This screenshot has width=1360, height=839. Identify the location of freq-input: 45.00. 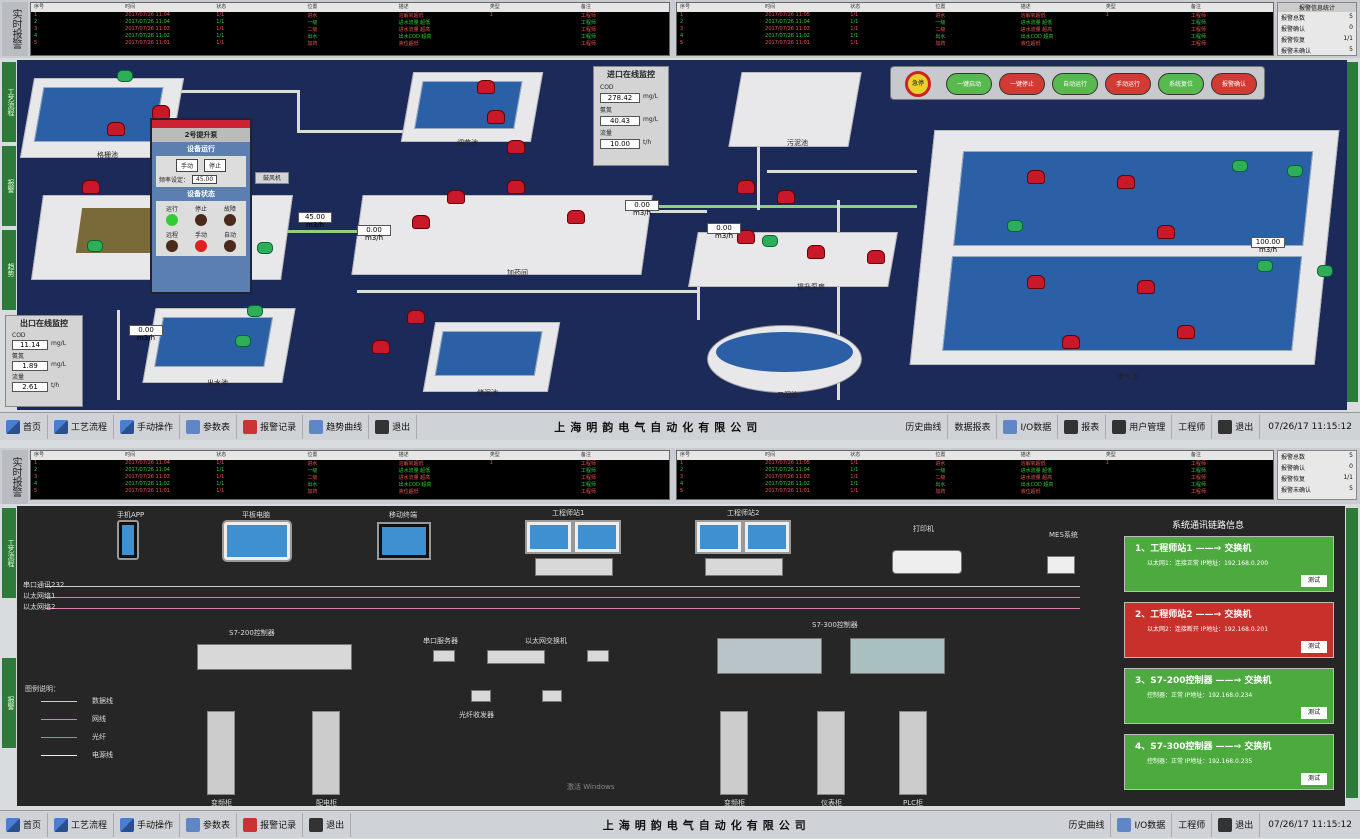
(205, 179).